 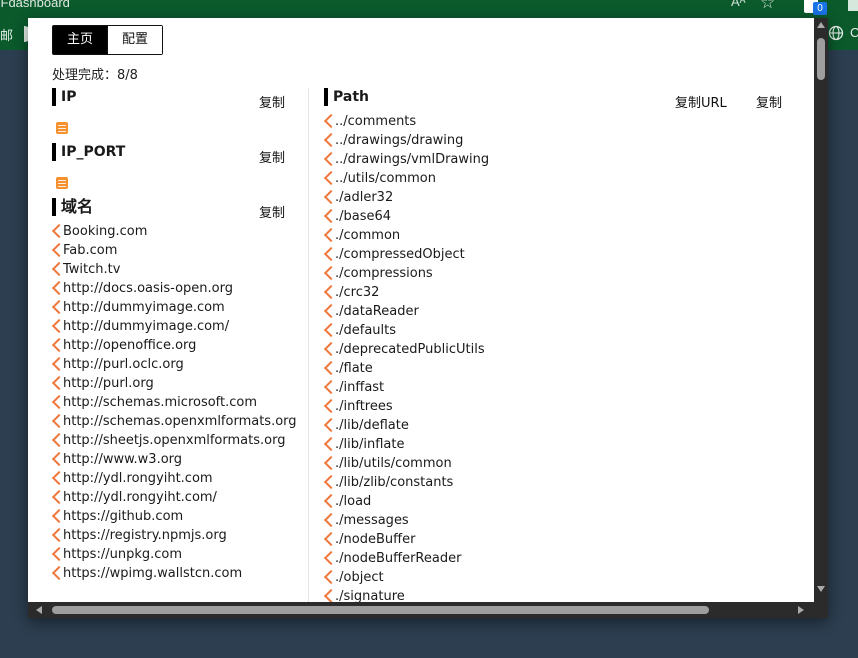 What do you see at coordinates (172, 155) in the screenshot?
I see `ip-port-section-header: IP_PORT 复制` at bounding box center [172, 155].